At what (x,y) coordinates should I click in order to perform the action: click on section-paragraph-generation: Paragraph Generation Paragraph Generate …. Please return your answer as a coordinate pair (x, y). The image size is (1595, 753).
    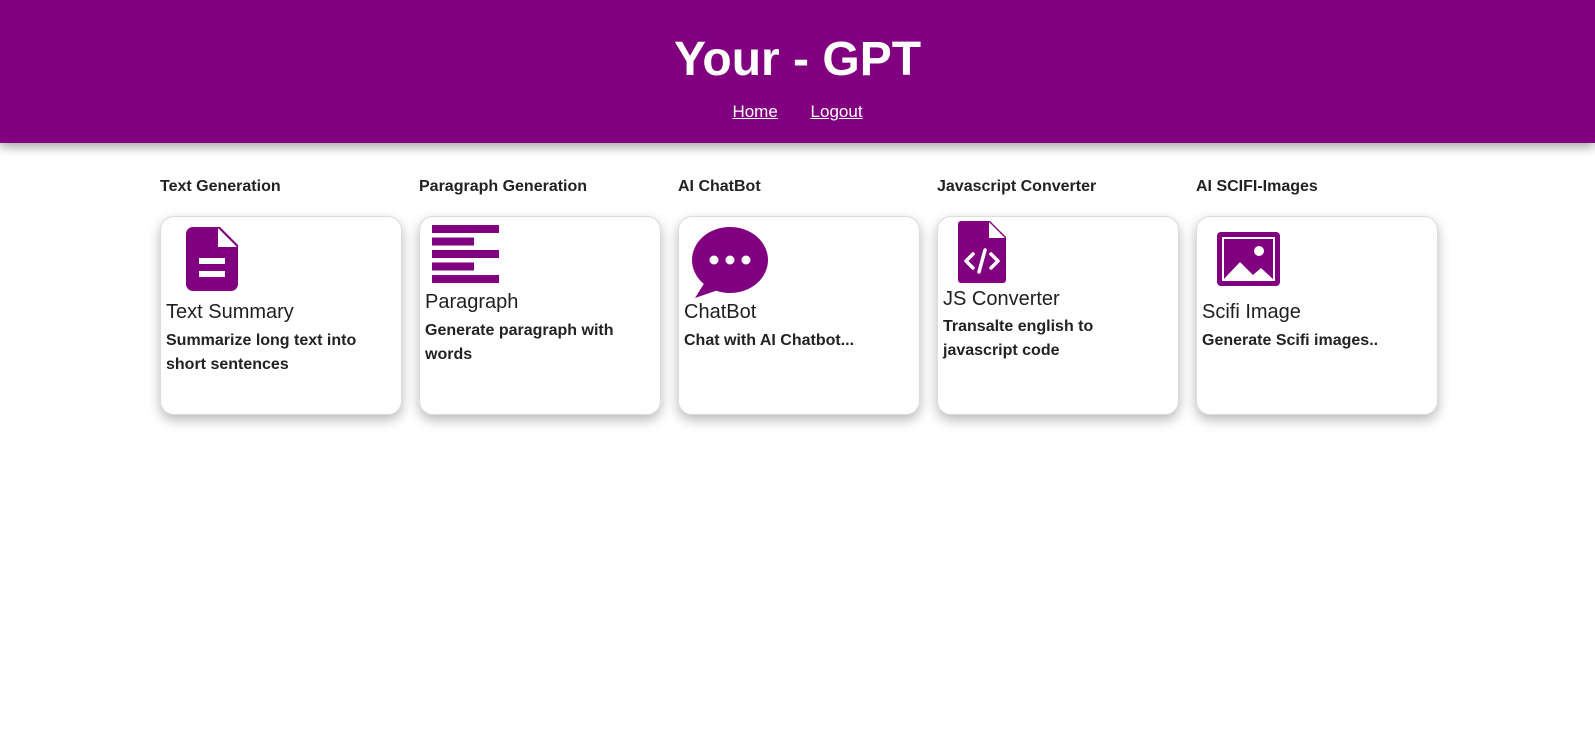
    Looking at the image, I should click on (540, 296).